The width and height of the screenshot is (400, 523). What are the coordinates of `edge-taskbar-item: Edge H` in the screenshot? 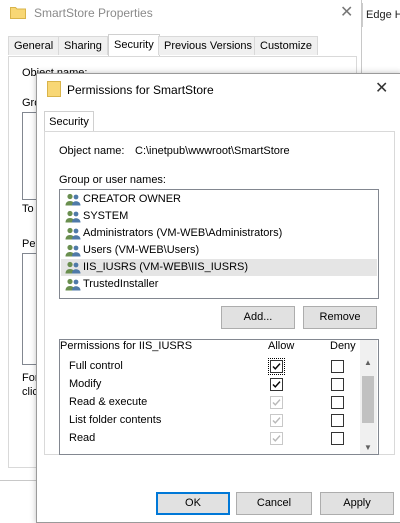 It's located at (381, 15).